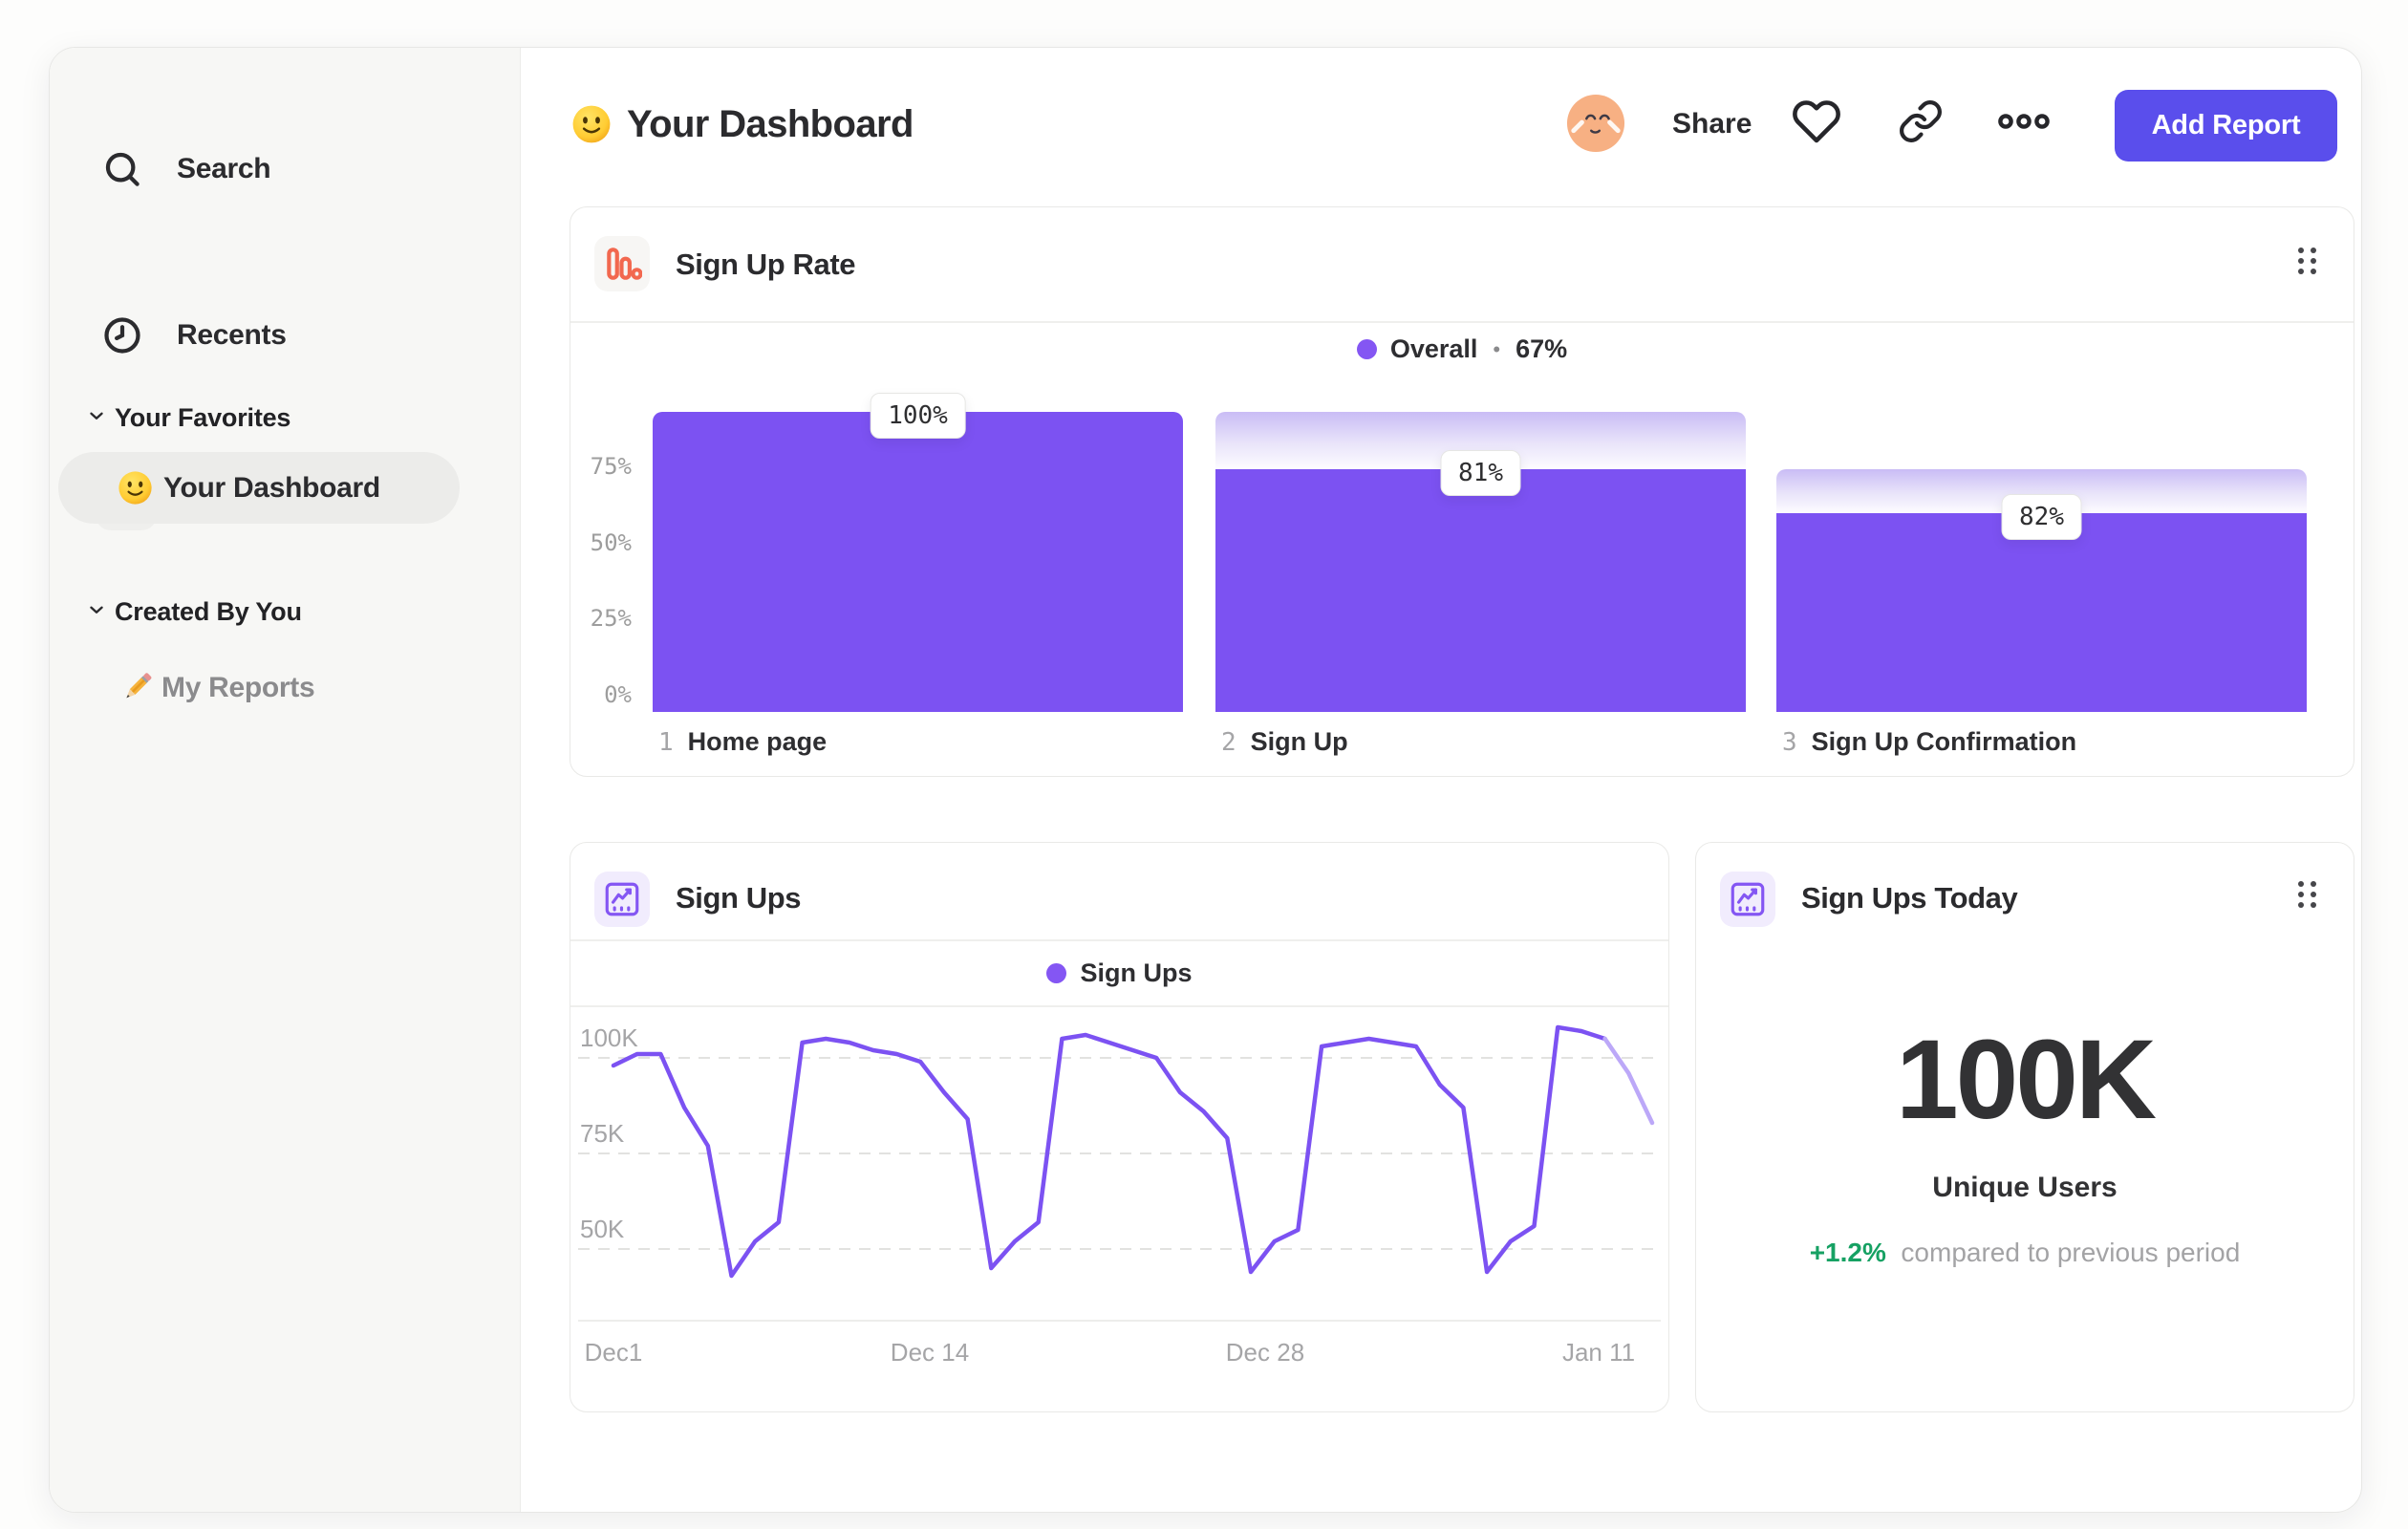 Image resolution: width=2408 pixels, height=1529 pixels. I want to click on metric-delta-row: +1.2% compared to previous period, so click(2025, 1252).